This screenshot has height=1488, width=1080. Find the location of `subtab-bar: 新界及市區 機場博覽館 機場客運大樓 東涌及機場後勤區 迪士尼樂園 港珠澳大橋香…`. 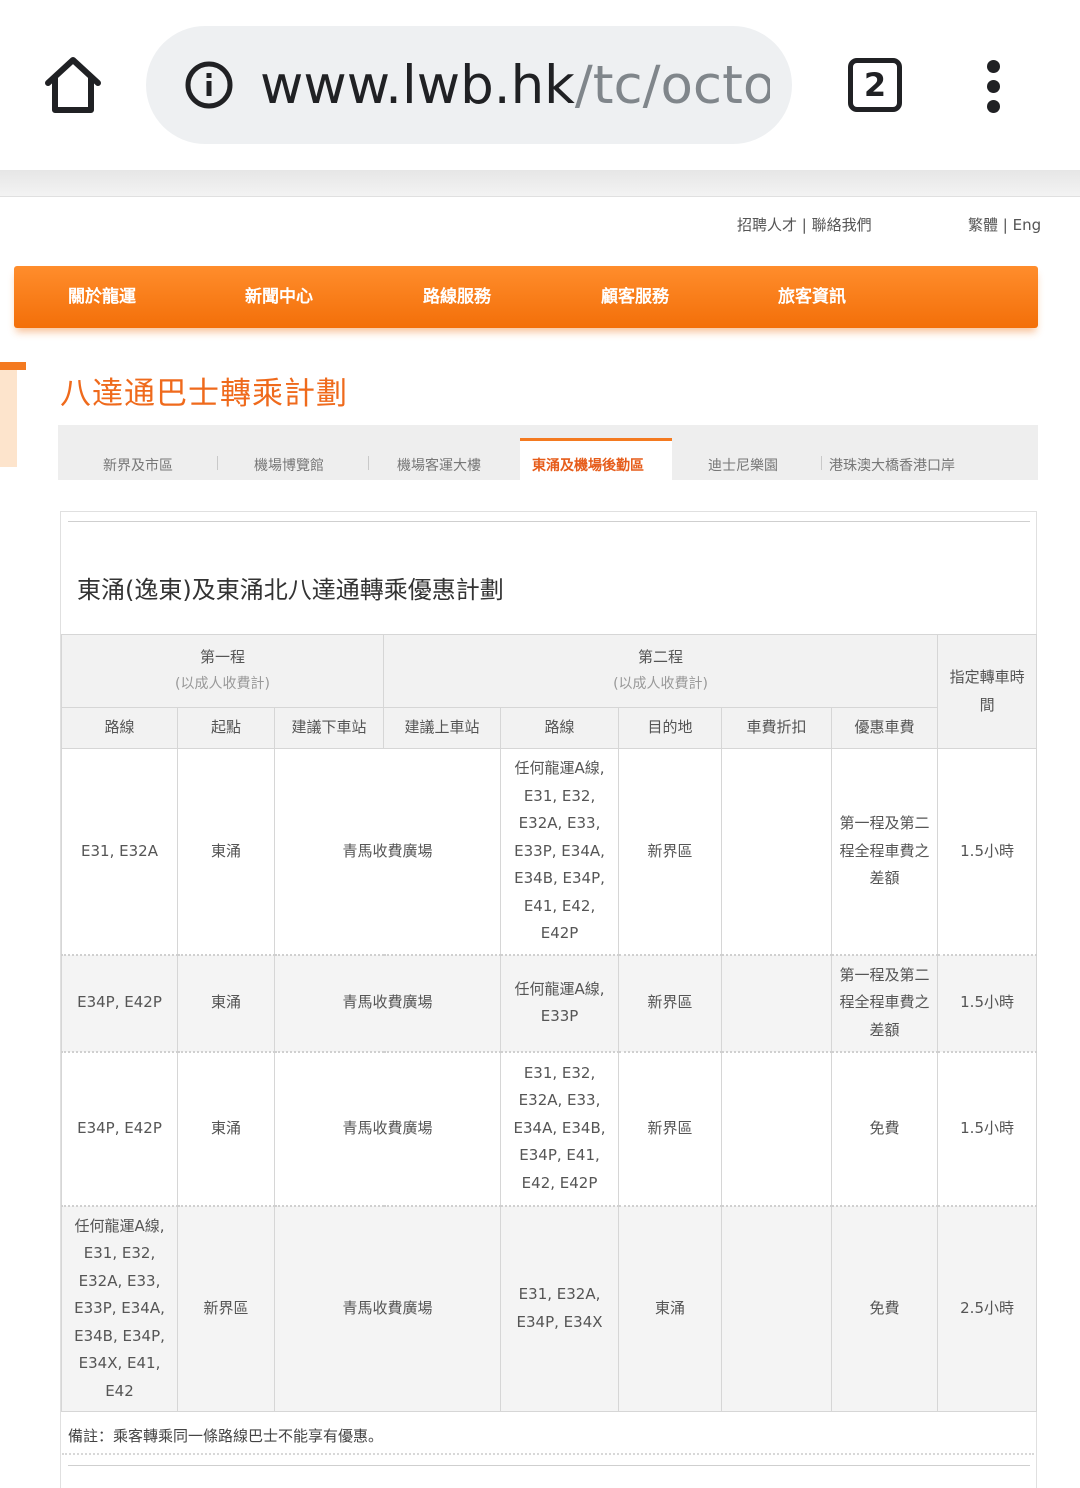

subtab-bar: 新界及市區 機場博覽館 機場客運大樓 東涌及機場後勤區 迪士尼樂園 港珠澳大橋香… is located at coordinates (548, 452).